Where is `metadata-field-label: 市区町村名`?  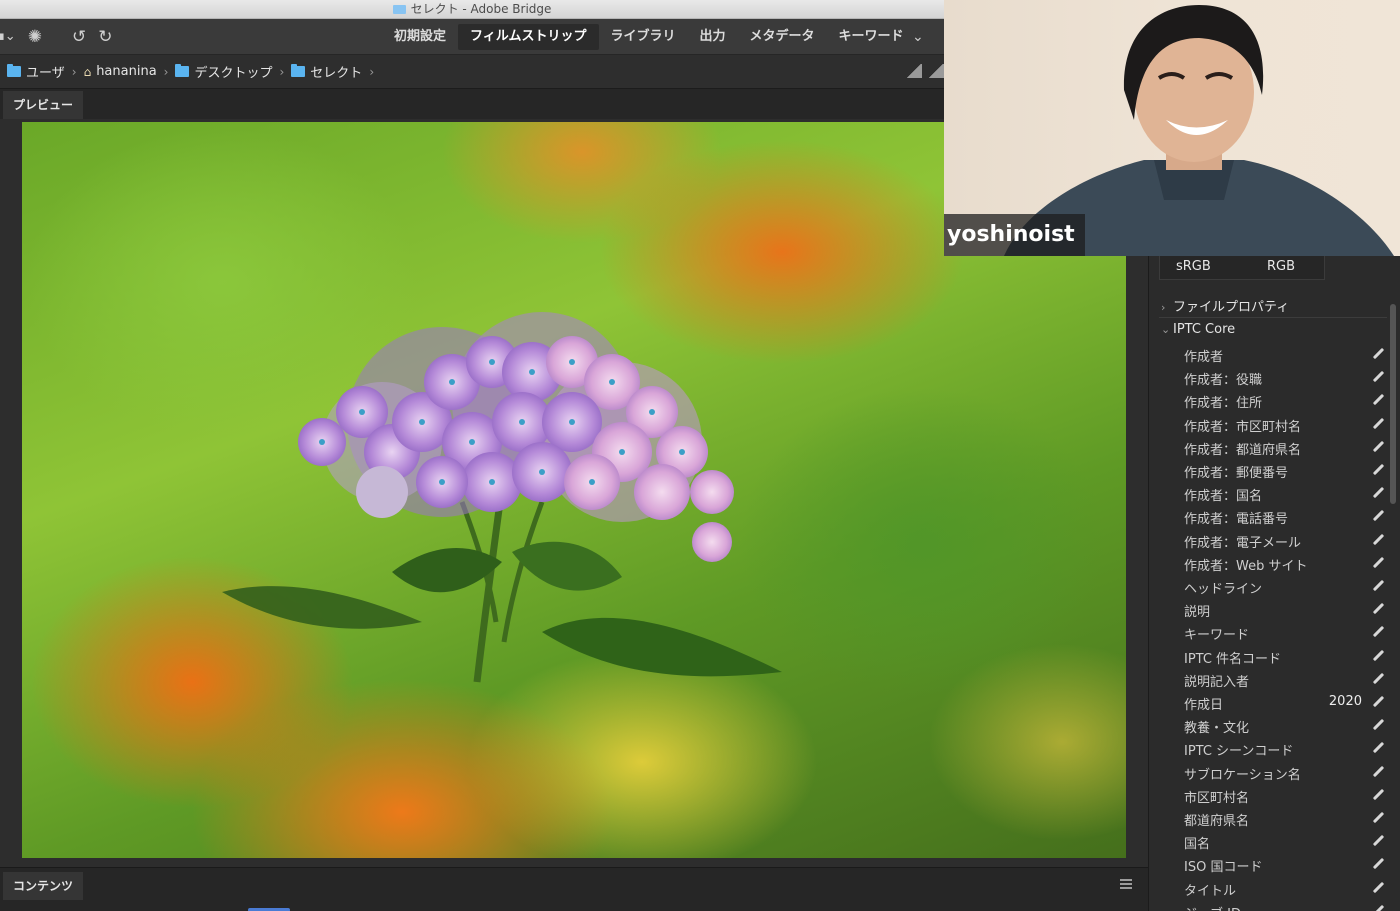
metadata-field-label: 市区町村名 is located at coordinates (1217, 798).